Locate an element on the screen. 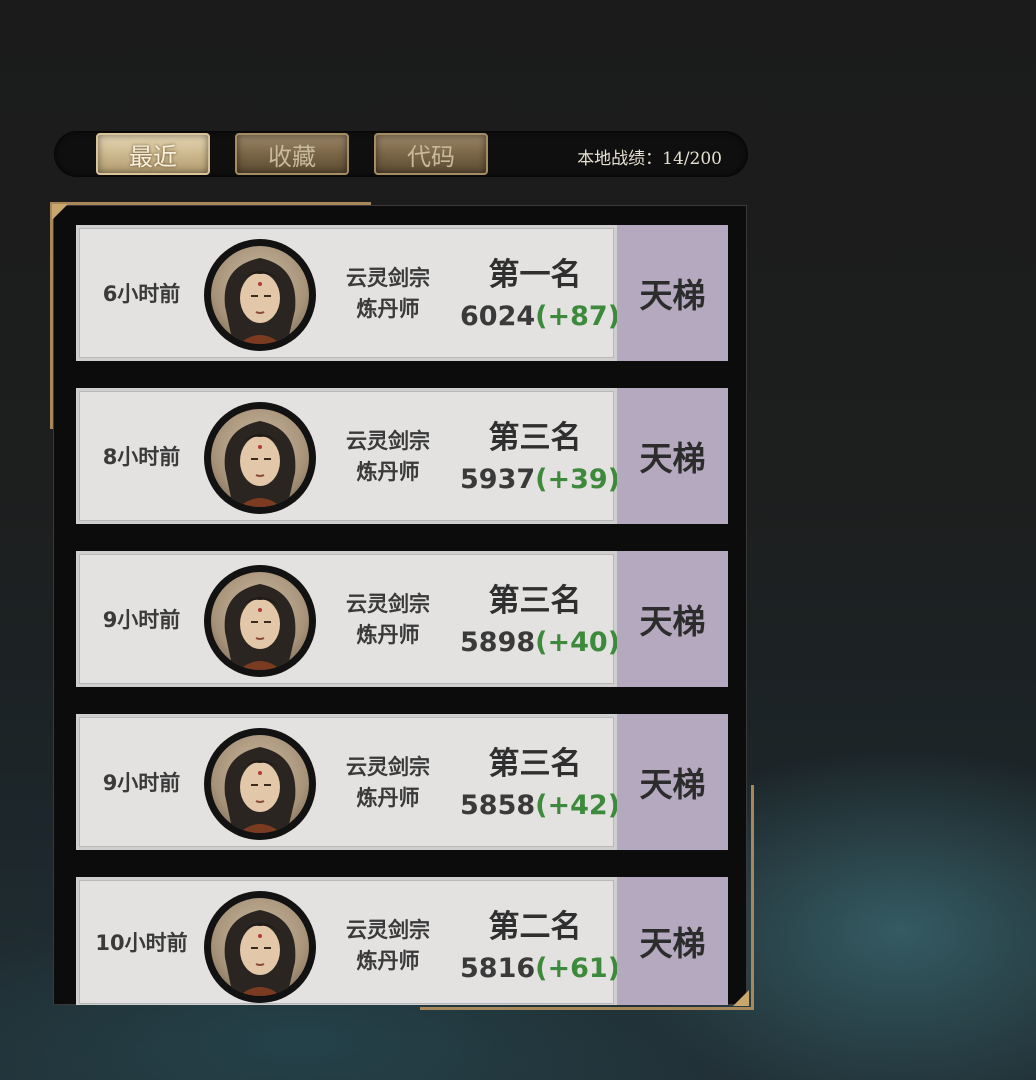 Image resolution: width=1036 pixels, height=1080 pixels. score-number: 6024 is located at coordinates (498, 316).